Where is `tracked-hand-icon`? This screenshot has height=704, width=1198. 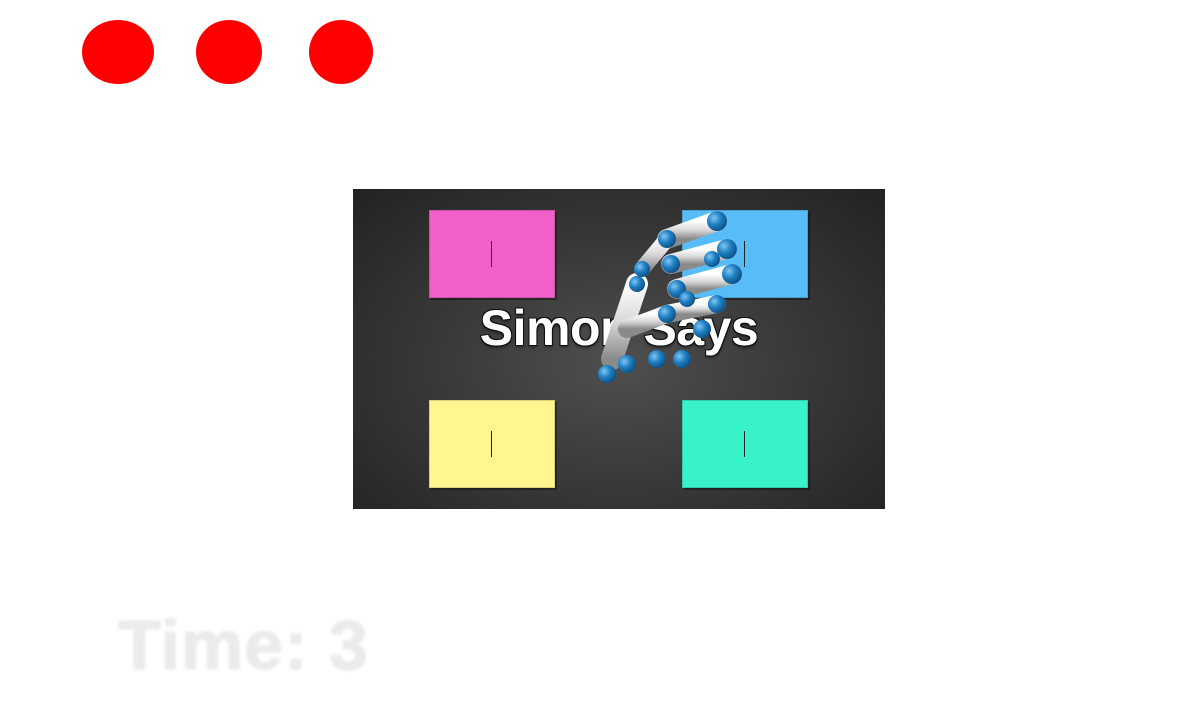
tracked-hand-icon is located at coordinates (670, 297).